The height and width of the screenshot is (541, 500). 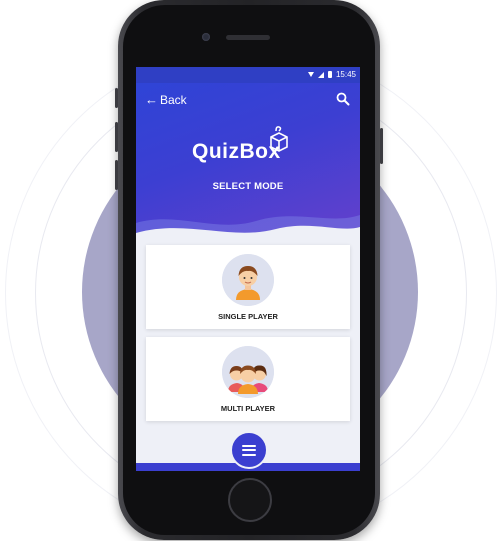 I want to click on phone-volume-up, so click(x=116, y=137).